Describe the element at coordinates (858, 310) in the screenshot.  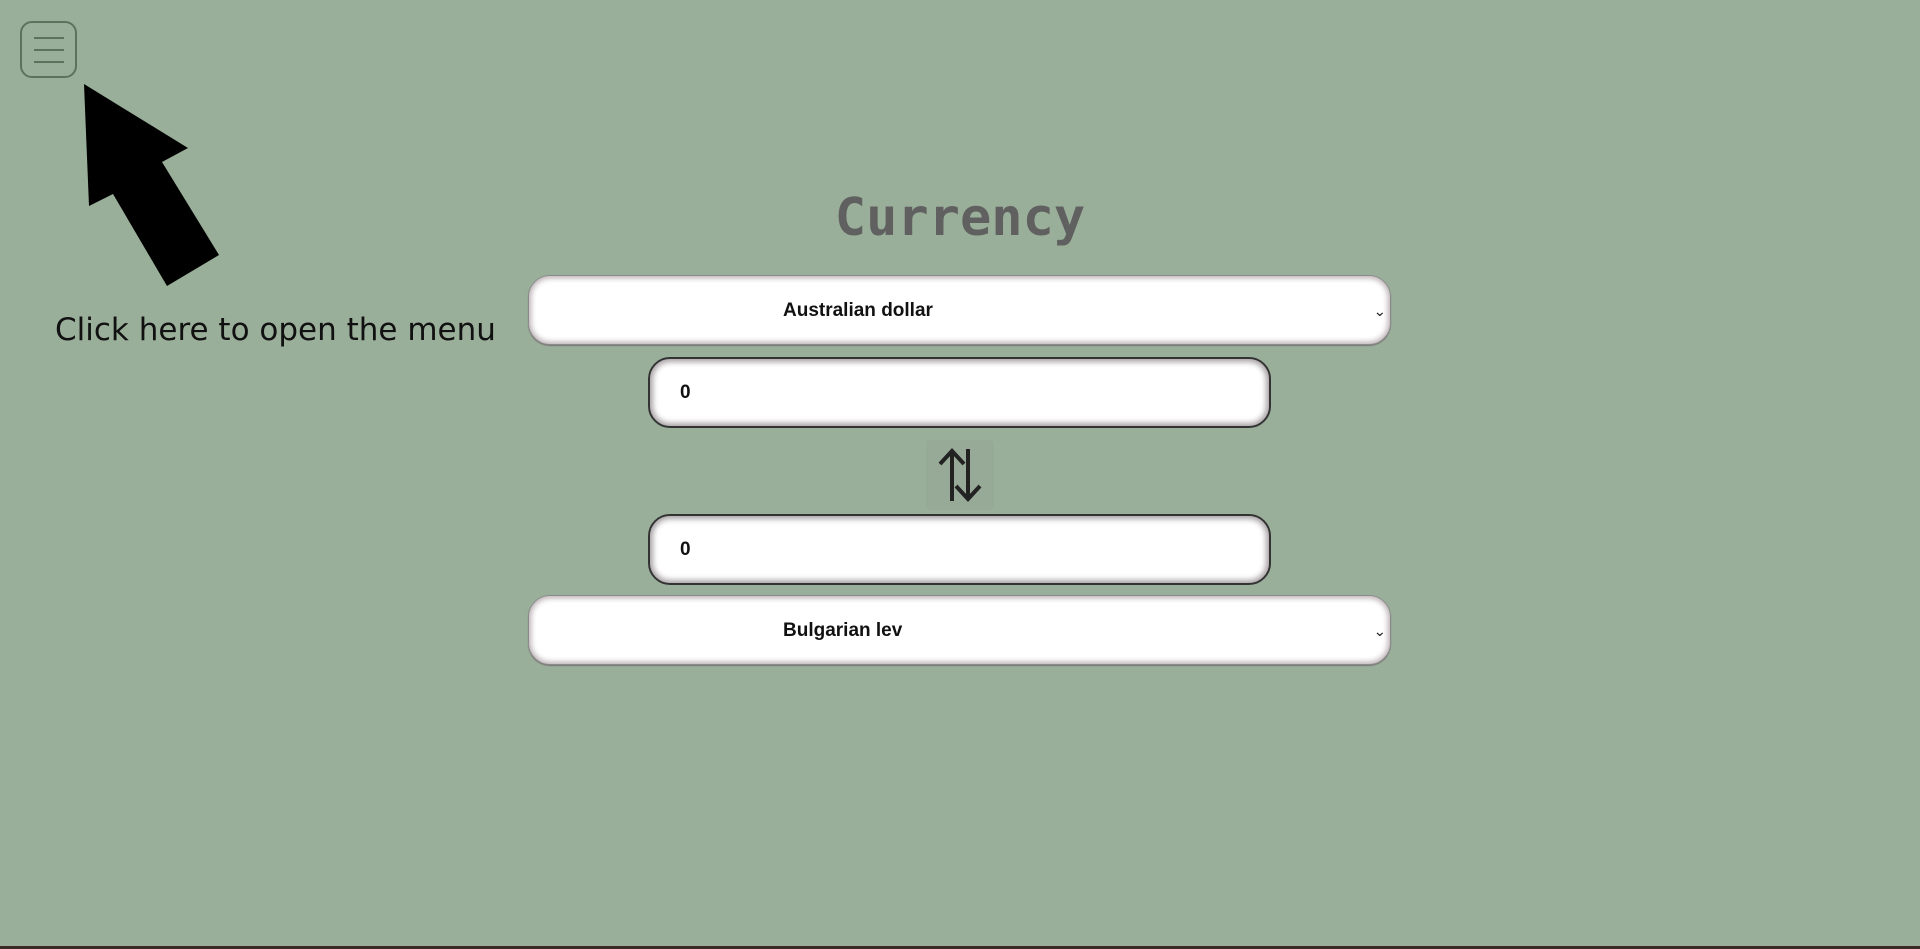
I see `from-currency-value: Australian dollar` at that location.